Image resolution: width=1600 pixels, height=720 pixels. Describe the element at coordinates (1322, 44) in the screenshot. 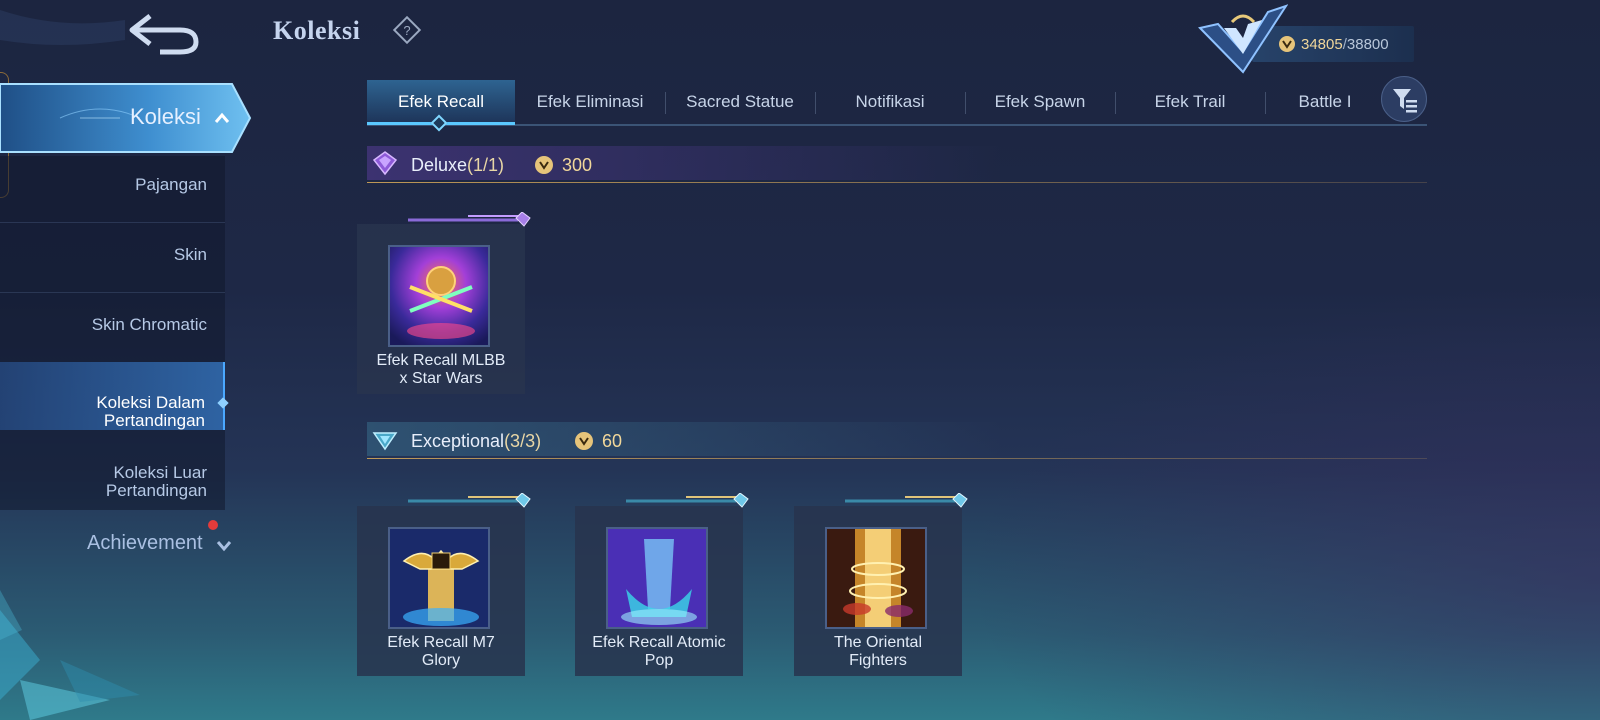

I see `points-current: 34805` at that location.